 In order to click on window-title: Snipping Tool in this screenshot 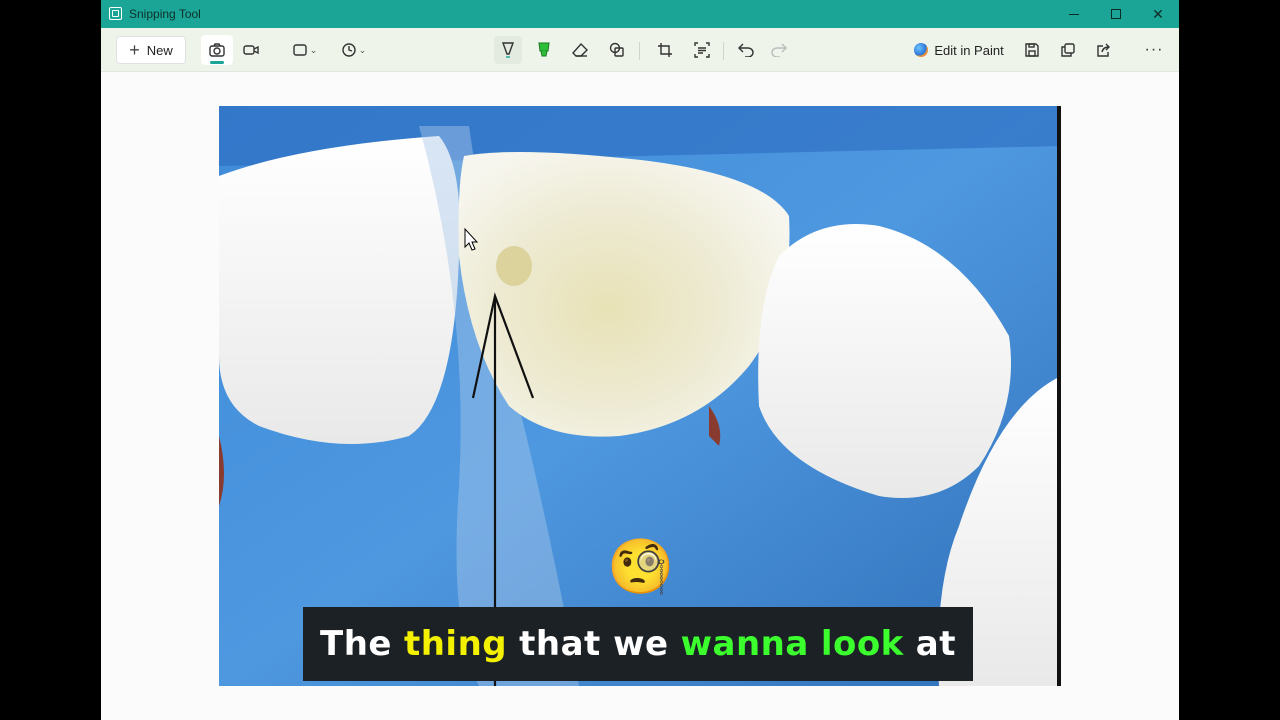, I will do `click(165, 14)`.